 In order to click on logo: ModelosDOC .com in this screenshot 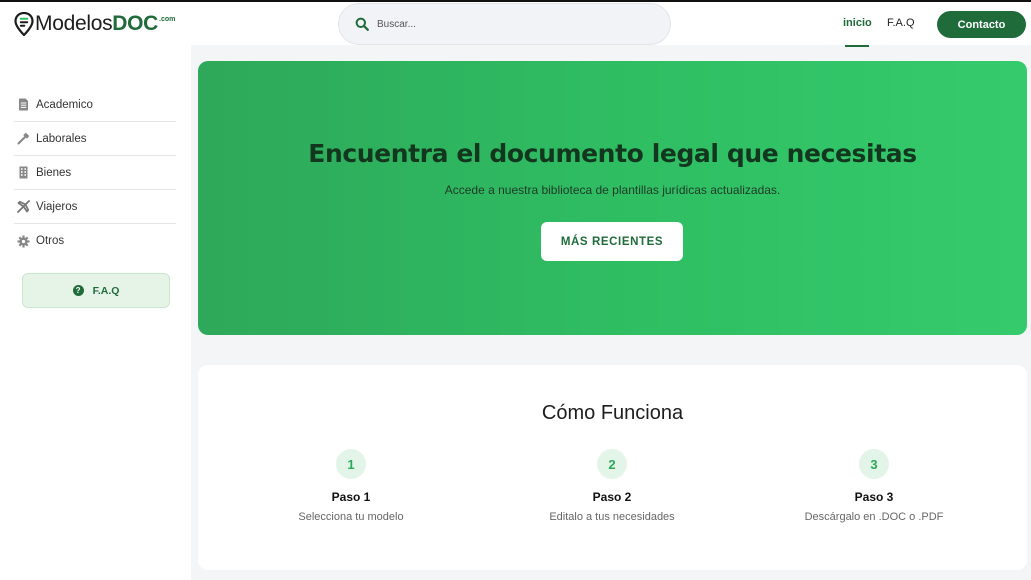, I will do `click(94, 23)`.